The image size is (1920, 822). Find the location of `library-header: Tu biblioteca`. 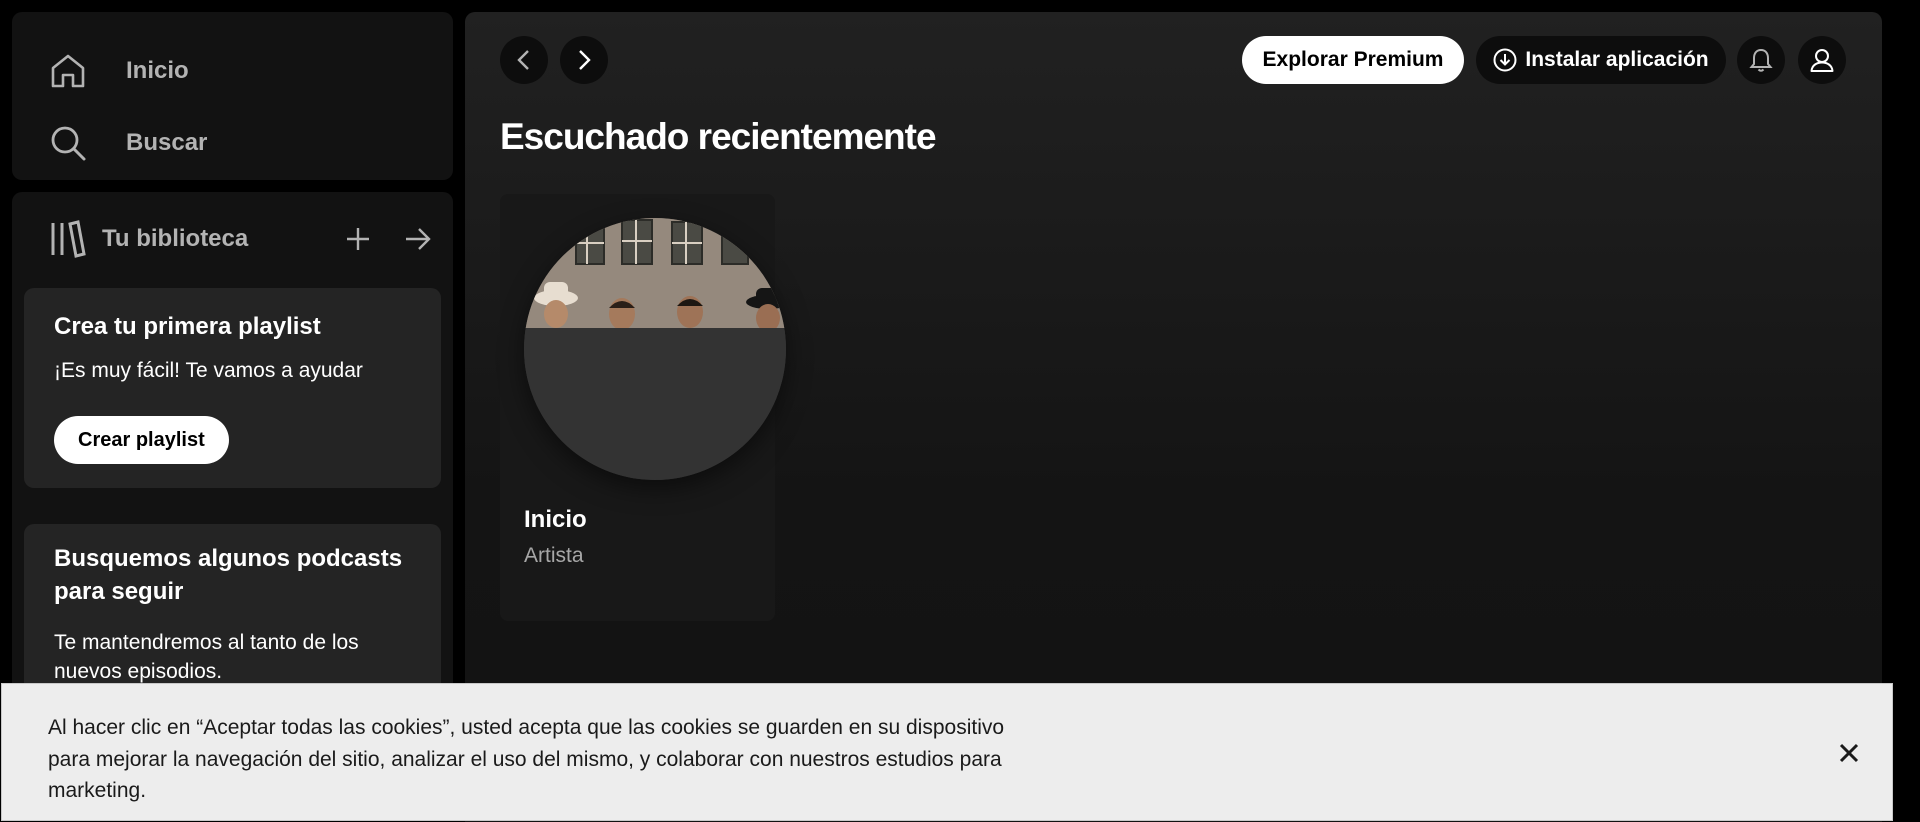

library-header: Tu biblioteca is located at coordinates (243, 239).